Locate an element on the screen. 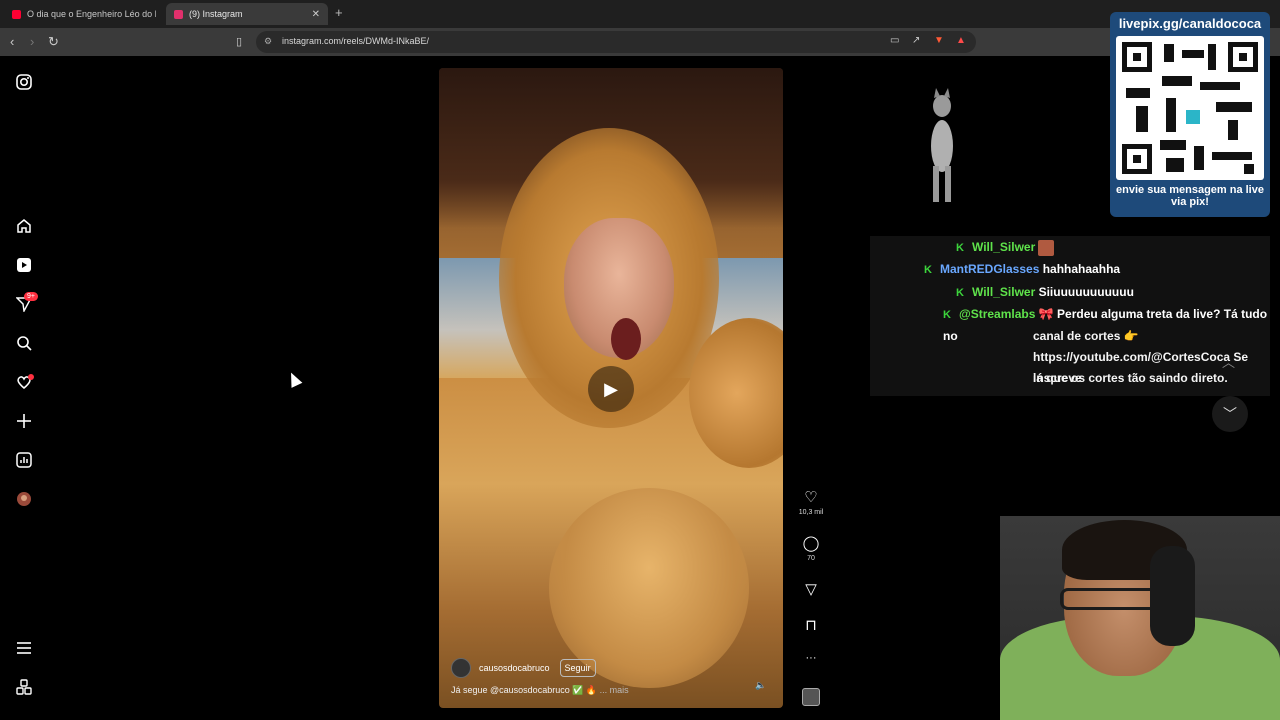  tab-title: (9) Instagram is located at coordinates (216, 14).